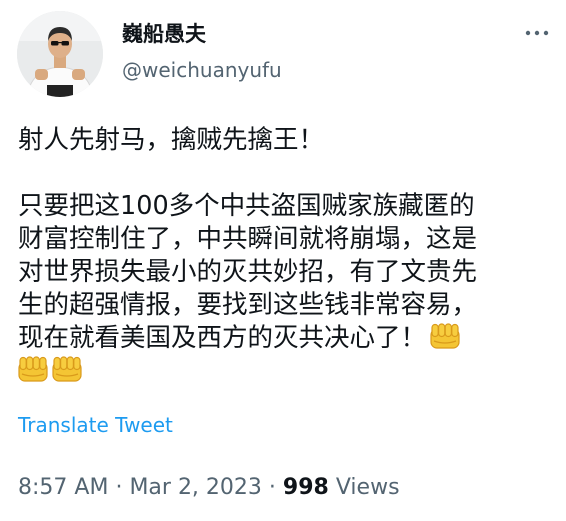 This screenshot has height=521, width=566. I want to click on tweet-text-line: 财富控制住了，中共瞬间就将崩塌，这是, so click(248, 239).